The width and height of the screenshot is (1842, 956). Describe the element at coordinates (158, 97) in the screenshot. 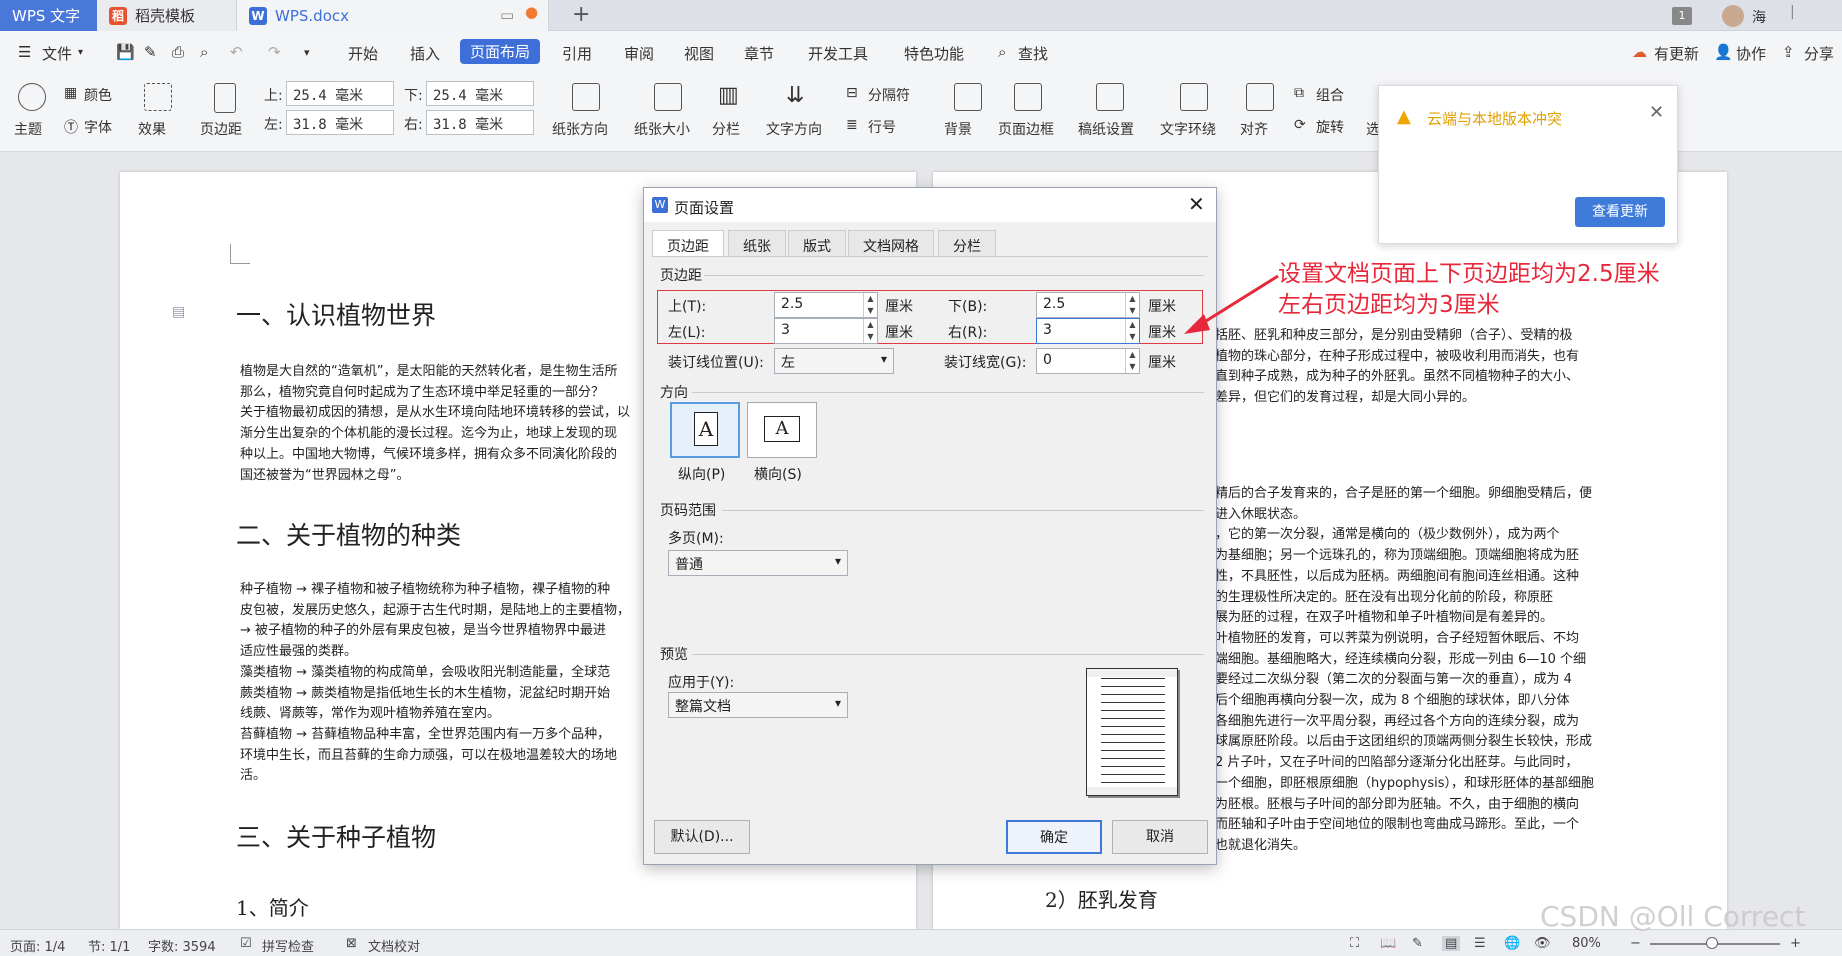

I see `effect-icon` at that location.